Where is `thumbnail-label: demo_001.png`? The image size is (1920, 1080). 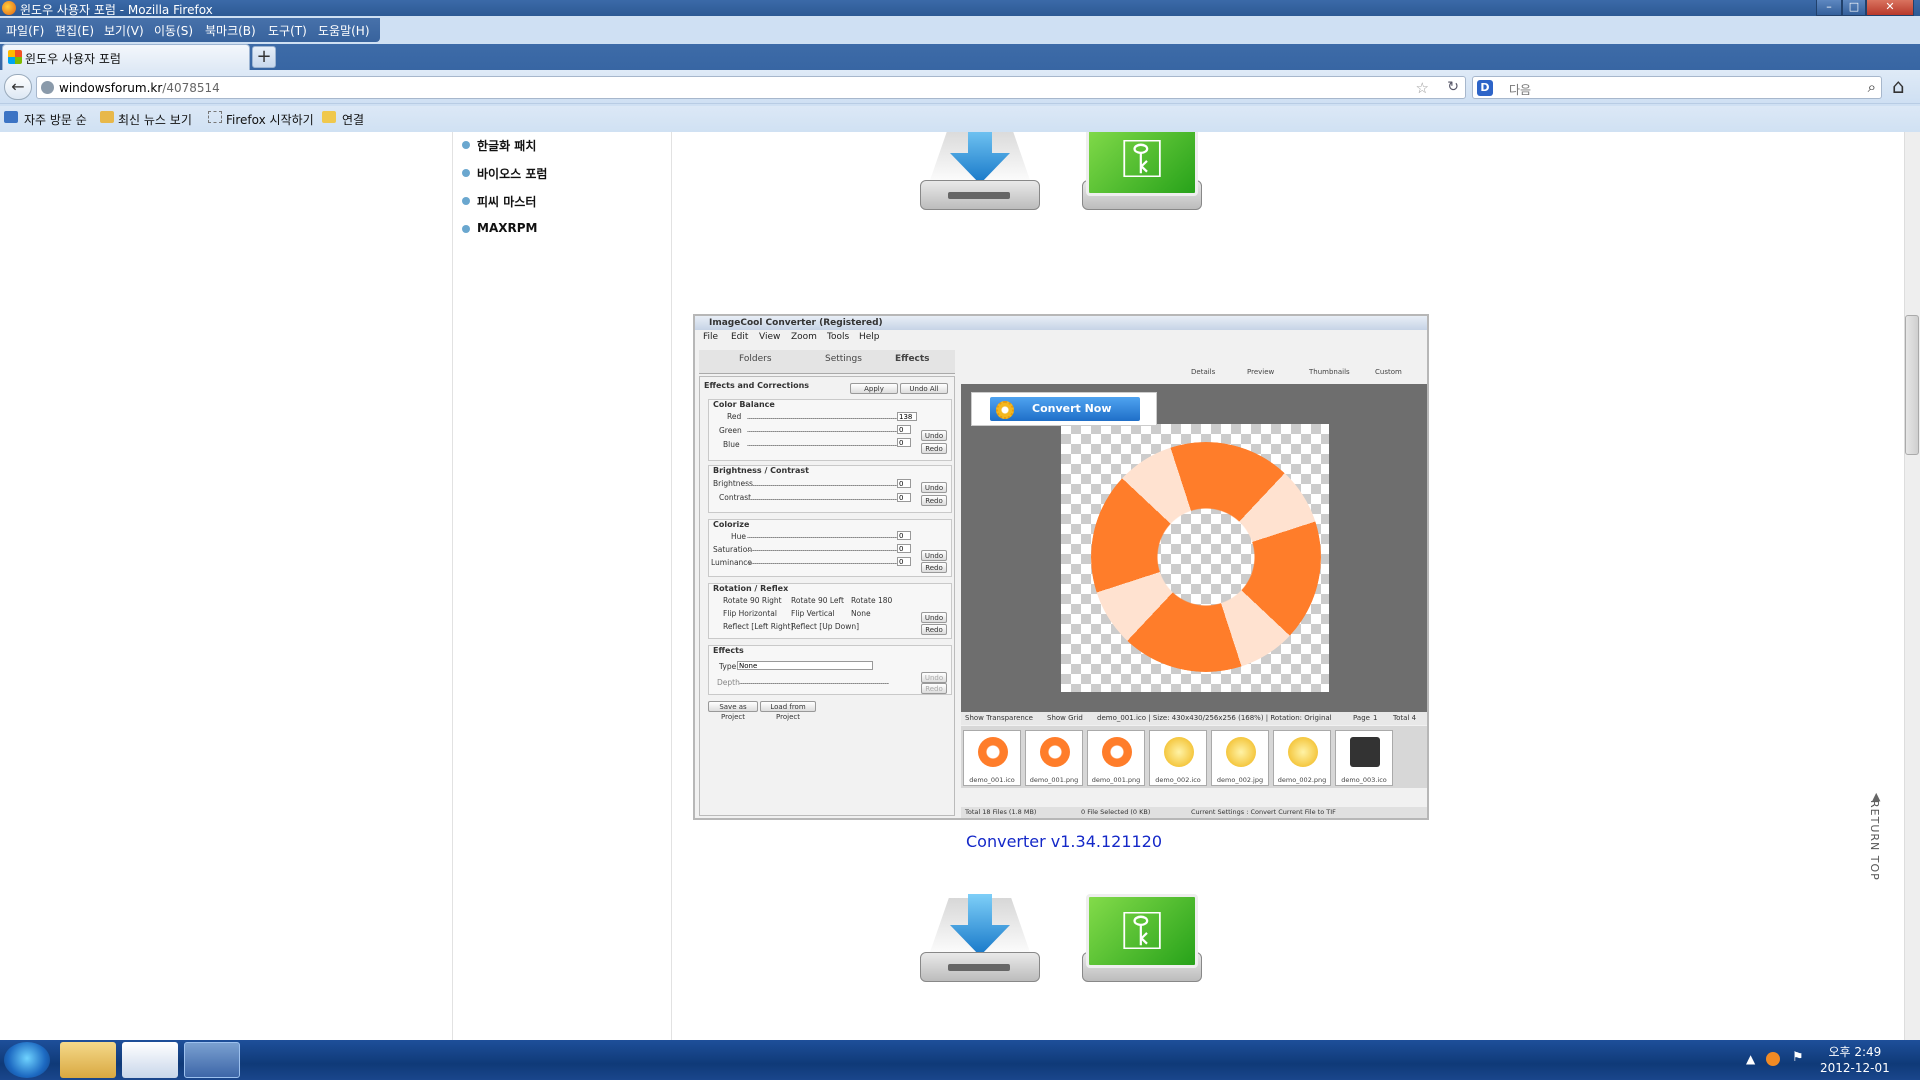 thumbnail-label: demo_001.png is located at coordinates (1054, 780).